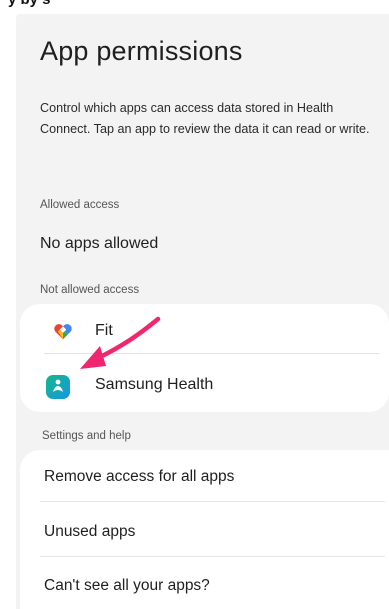 This screenshot has height=609, width=389. I want to click on app-row-fit: Fit, so click(204, 331).